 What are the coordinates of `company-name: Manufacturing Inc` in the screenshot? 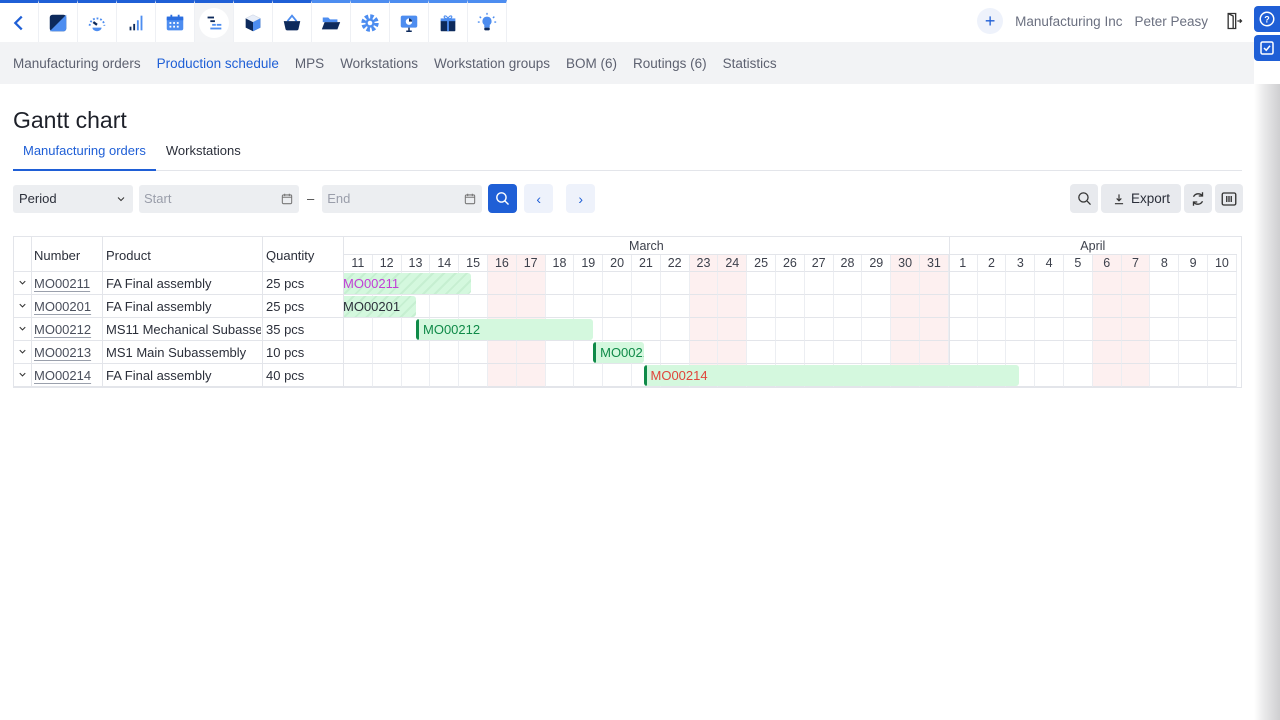 It's located at (1068, 21).